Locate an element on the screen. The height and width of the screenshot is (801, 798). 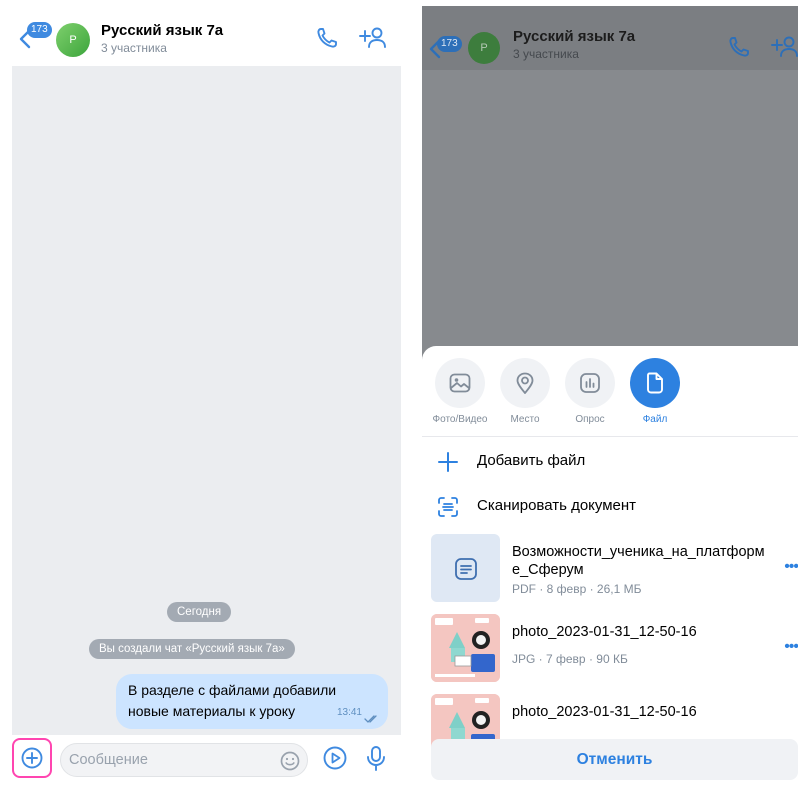
message-input-bar is located at coordinates (206, 764).